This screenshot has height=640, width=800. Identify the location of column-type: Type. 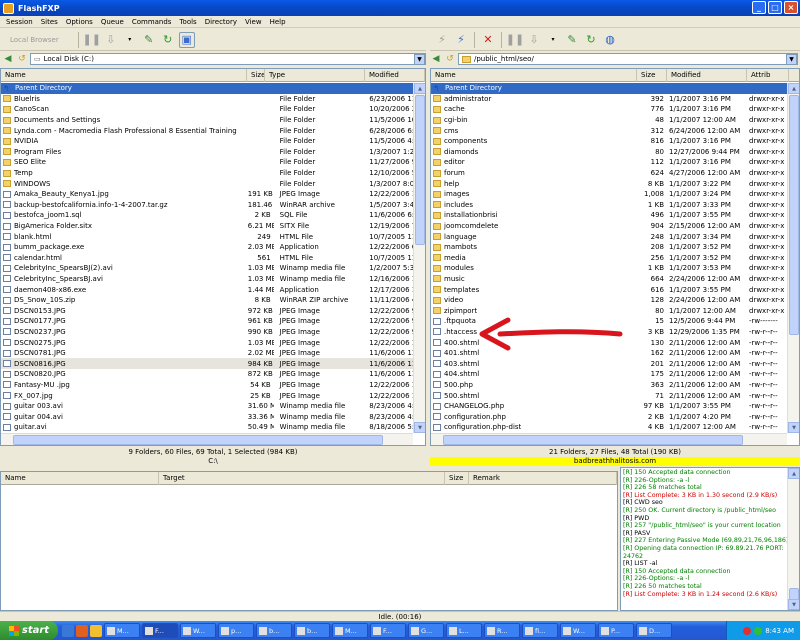
(315, 75).